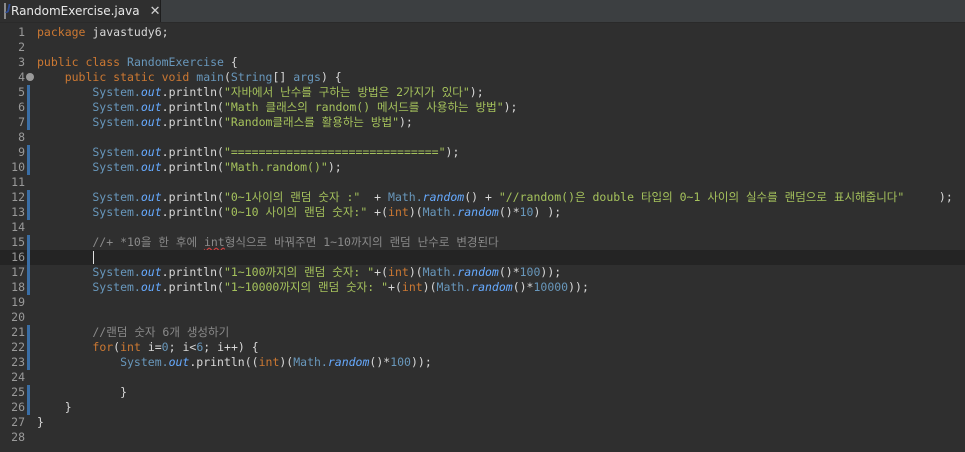 The height and width of the screenshot is (452, 965). What do you see at coordinates (18, 182) in the screenshot?
I see `line-number: 11` at bounding box center [18, 182].